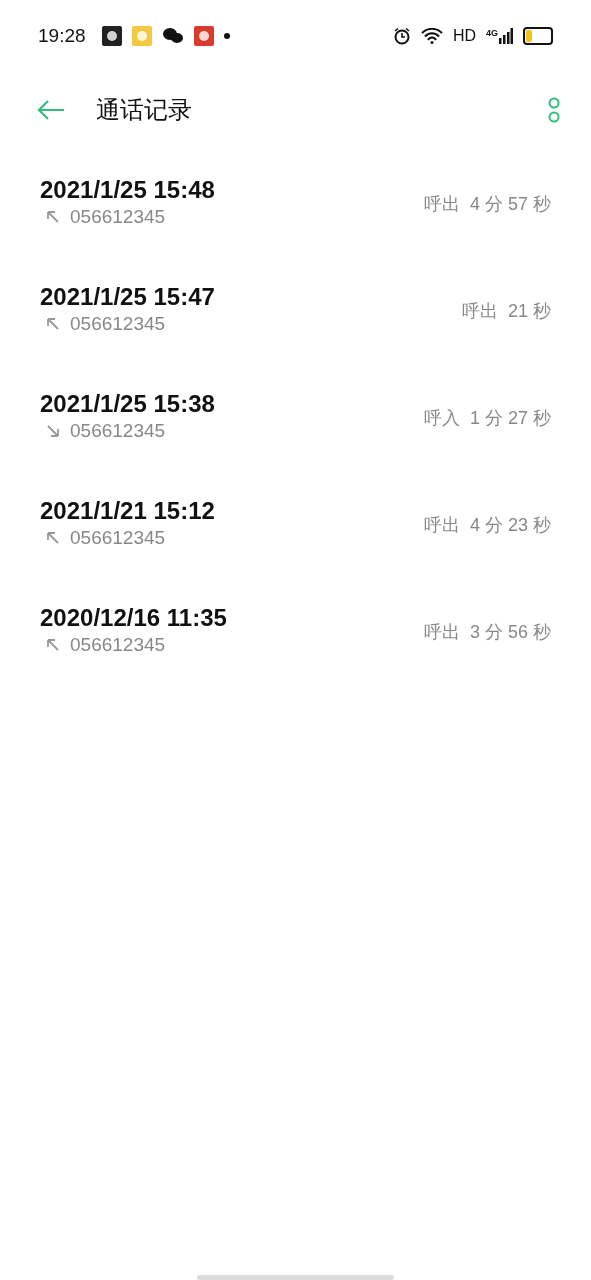 The height and width of the screenshot is (1280, 591). What do you see at coordinates (128, 511) in the screenshot?
I see `call-datetime: 2021/1/21 15:12` at bounding box center [128, 511].